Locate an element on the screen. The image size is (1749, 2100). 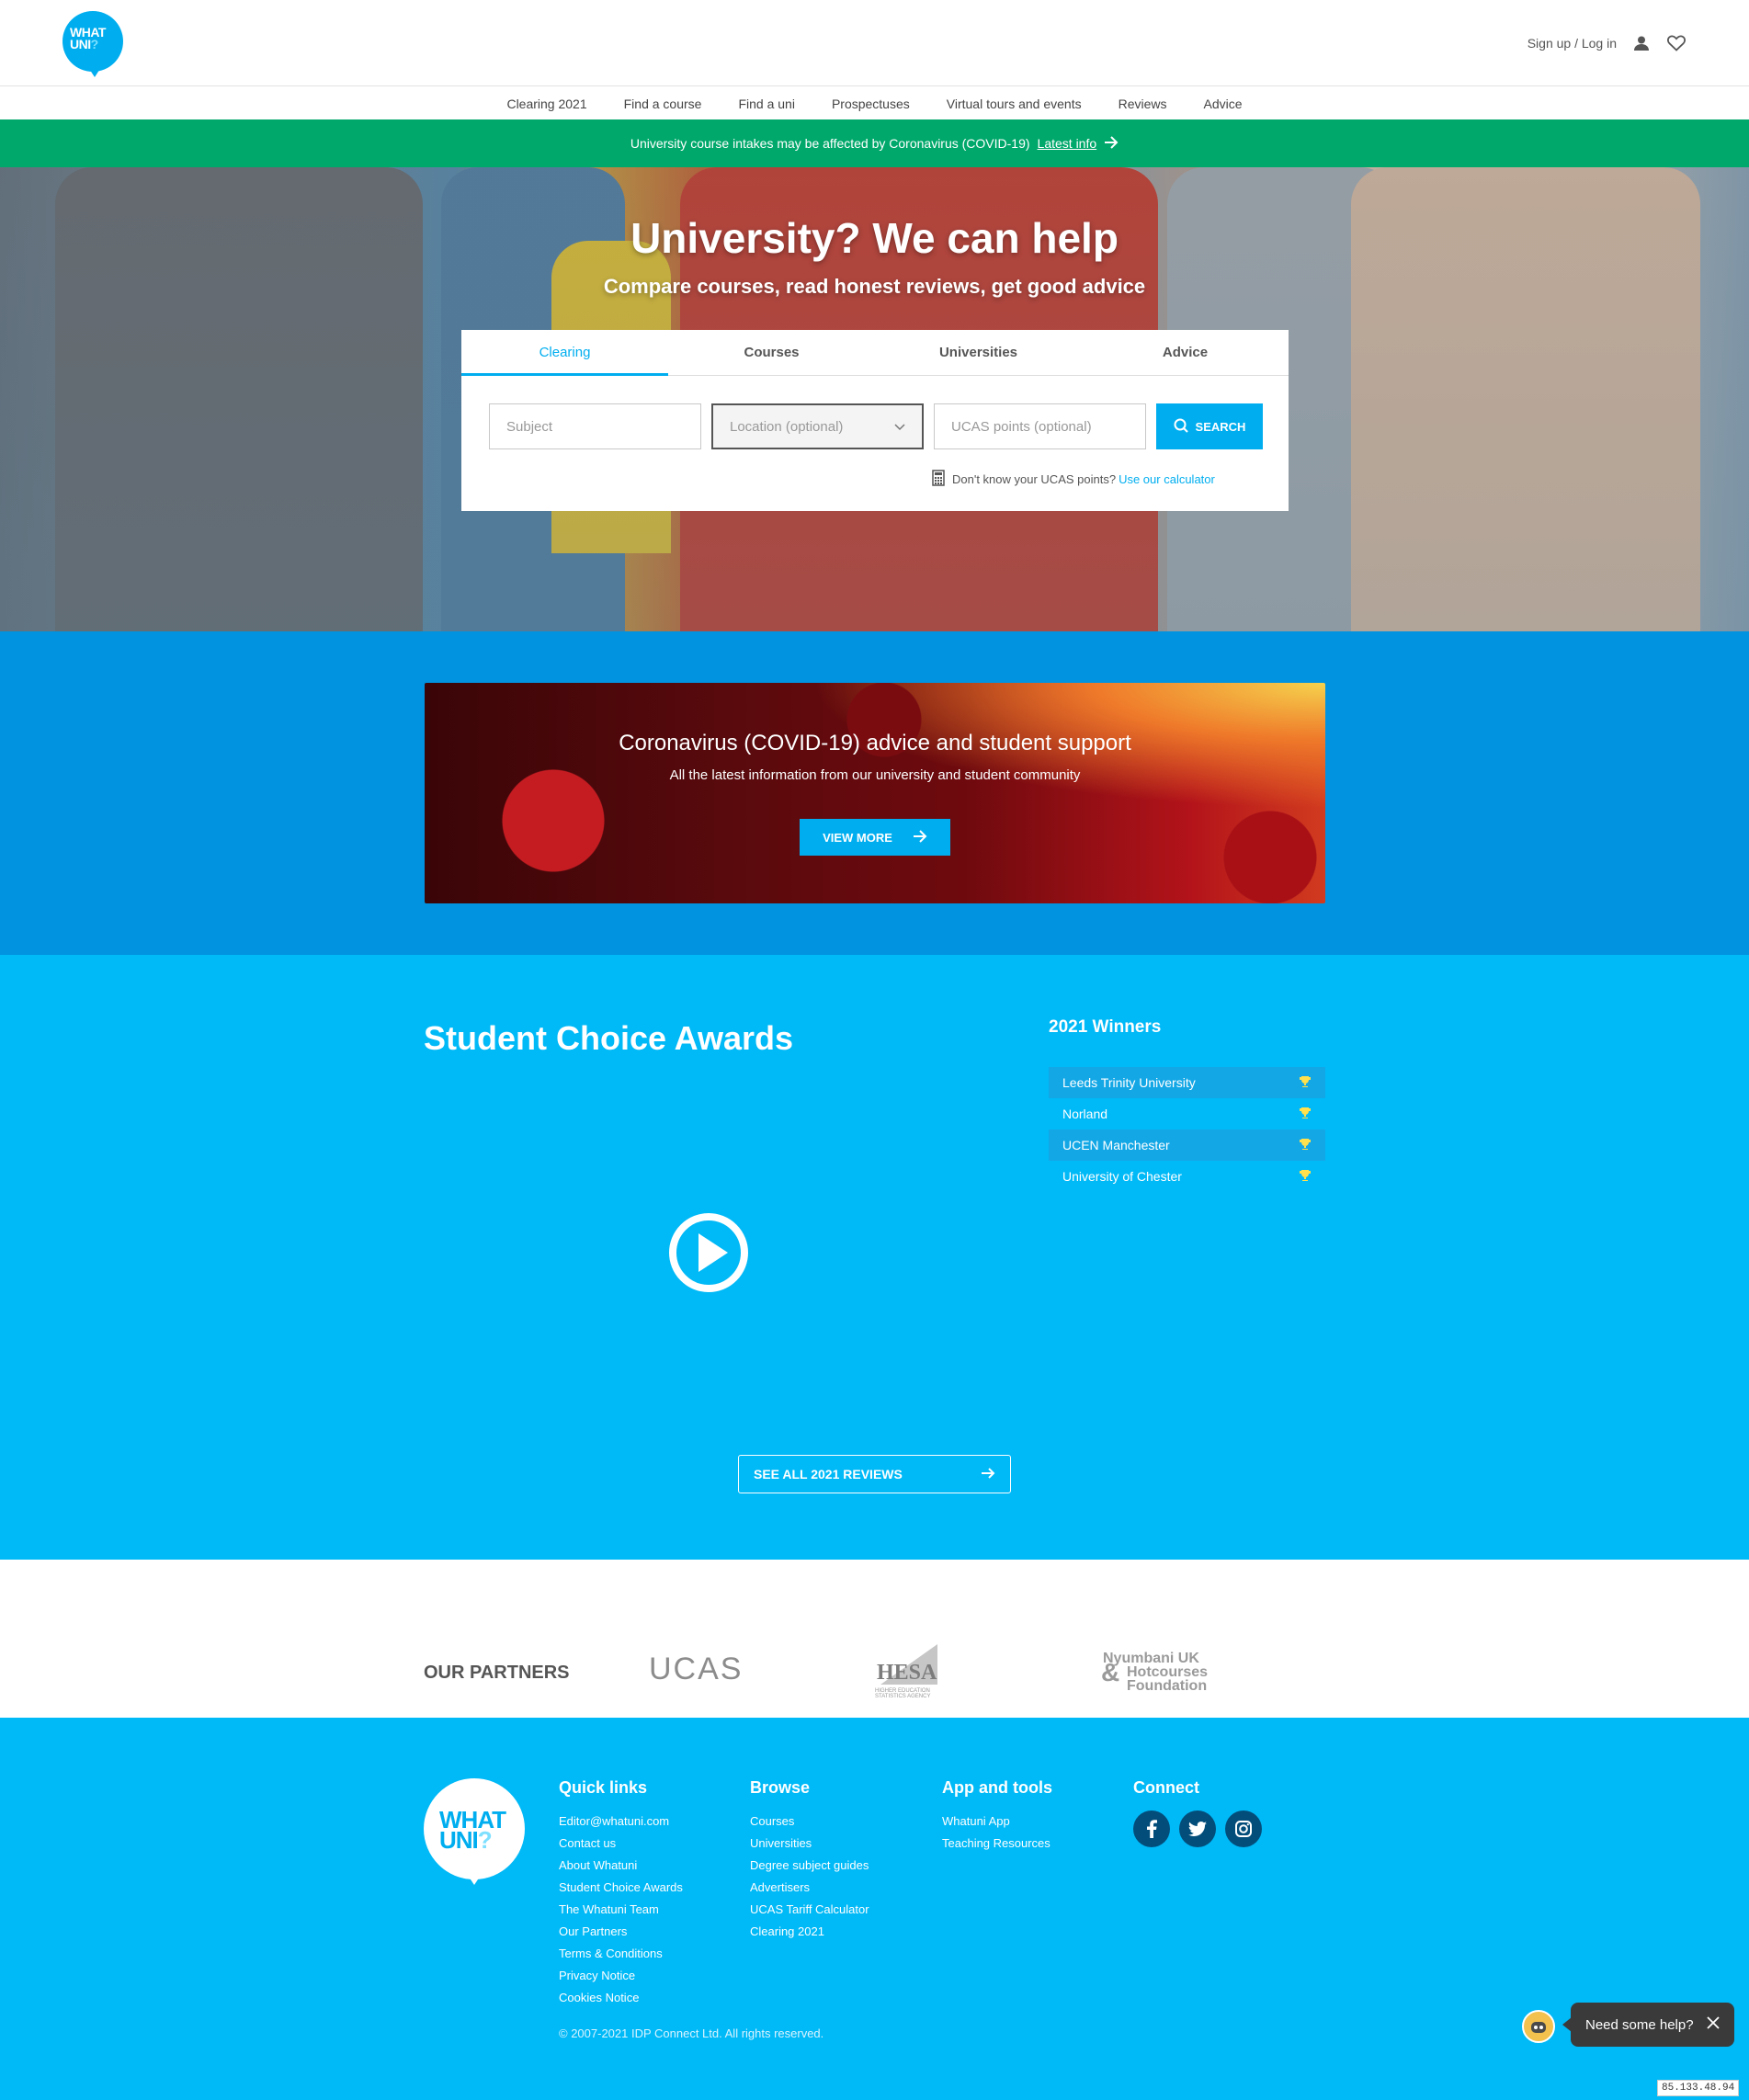
facebook-icon is located at coordinates (1151, 1829).